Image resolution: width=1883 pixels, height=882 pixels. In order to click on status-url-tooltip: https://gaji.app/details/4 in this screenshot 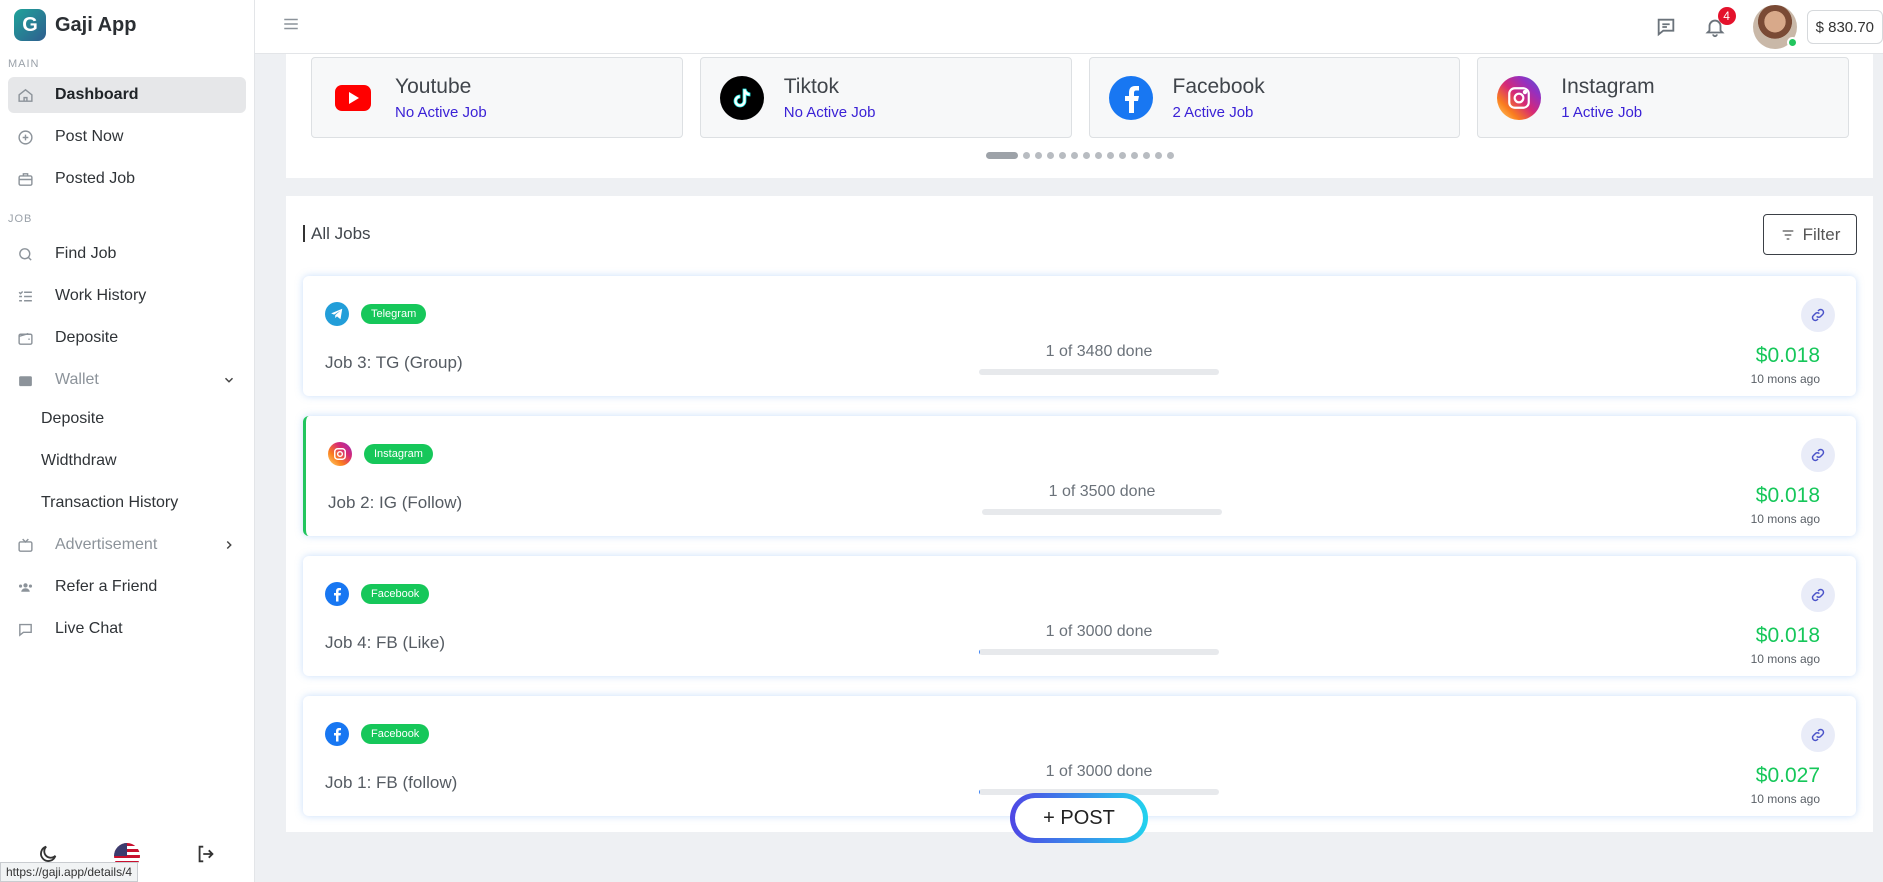, I will do `click(69, 872)`.